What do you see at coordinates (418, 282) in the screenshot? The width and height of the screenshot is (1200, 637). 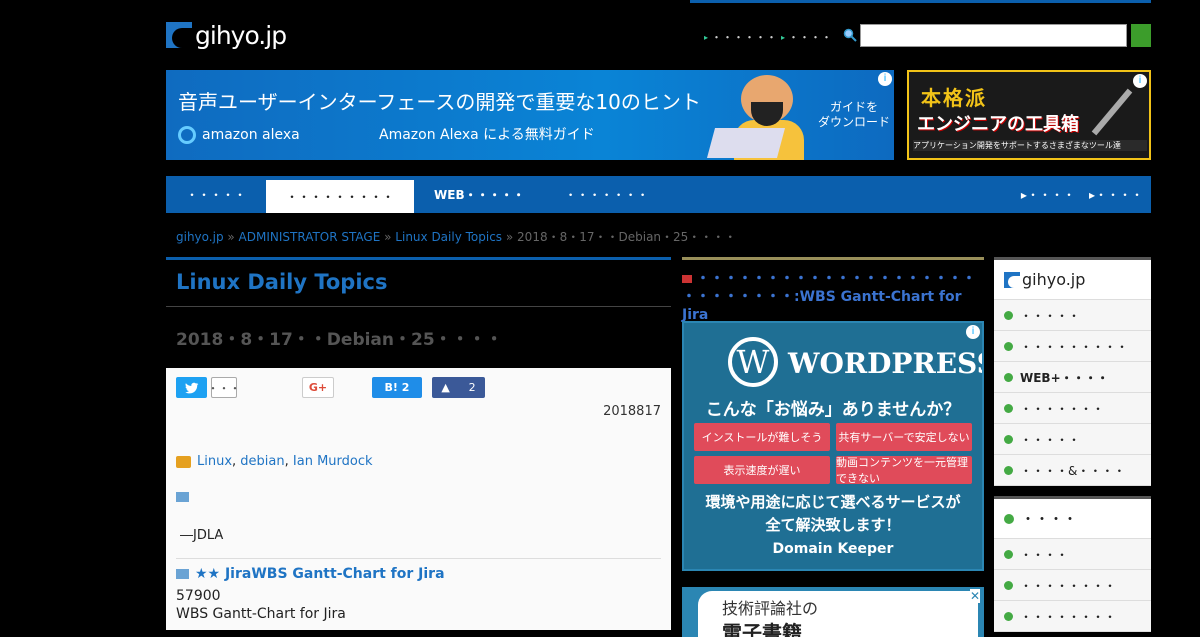 I see `section-header: Linux Daily Topics` at bounding box center [418, 282].